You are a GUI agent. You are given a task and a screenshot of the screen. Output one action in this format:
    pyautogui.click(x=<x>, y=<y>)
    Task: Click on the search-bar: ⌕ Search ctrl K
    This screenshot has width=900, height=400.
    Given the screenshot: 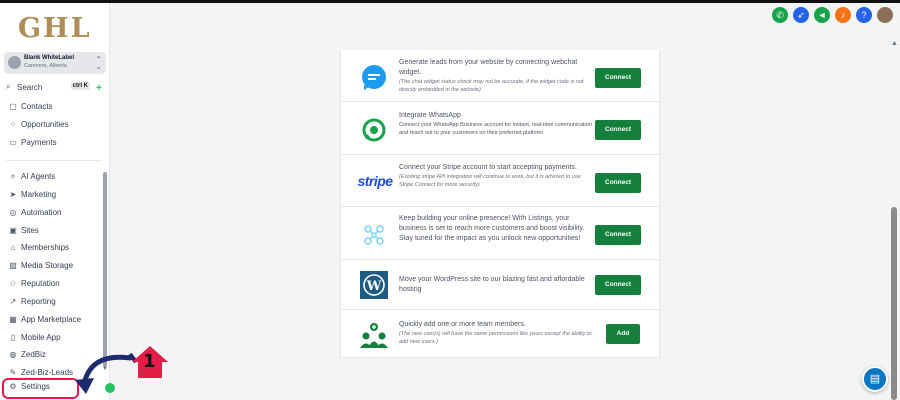 What is the action you would take?
    pyautogui.click(x=48, y=88)
    